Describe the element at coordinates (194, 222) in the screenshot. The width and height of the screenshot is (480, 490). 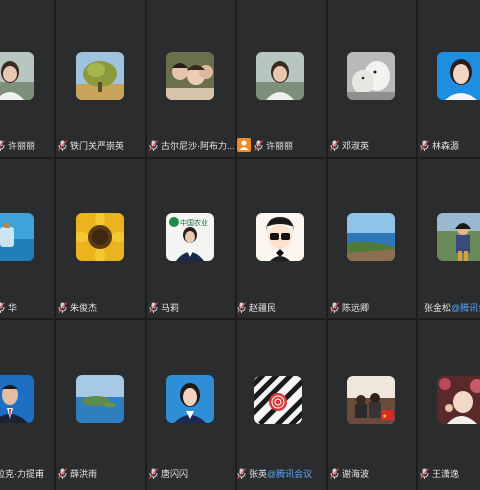
I see `bank-logo-text: 中国农业` at that location.